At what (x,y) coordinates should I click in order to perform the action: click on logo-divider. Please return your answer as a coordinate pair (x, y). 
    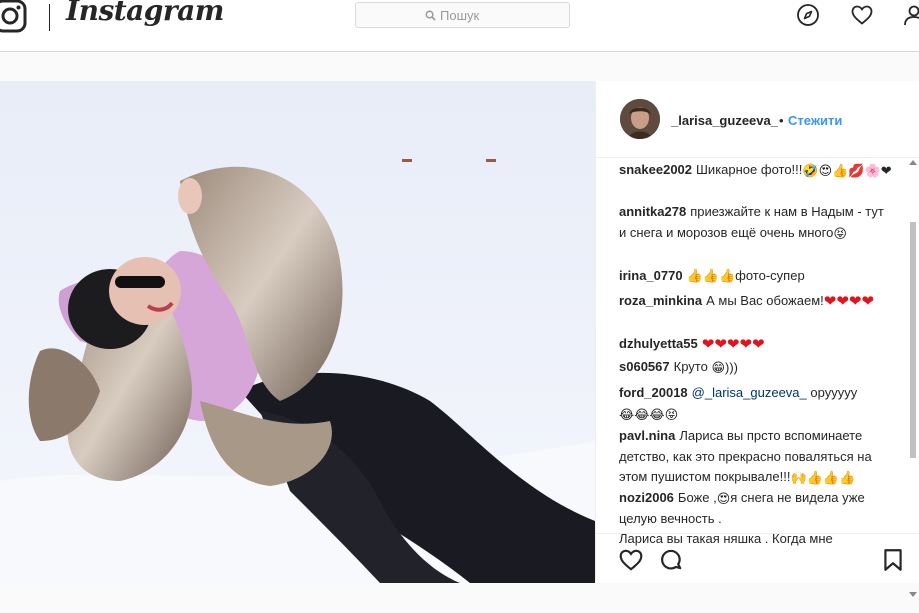
    Looking at the image, I should click on (49, 17).